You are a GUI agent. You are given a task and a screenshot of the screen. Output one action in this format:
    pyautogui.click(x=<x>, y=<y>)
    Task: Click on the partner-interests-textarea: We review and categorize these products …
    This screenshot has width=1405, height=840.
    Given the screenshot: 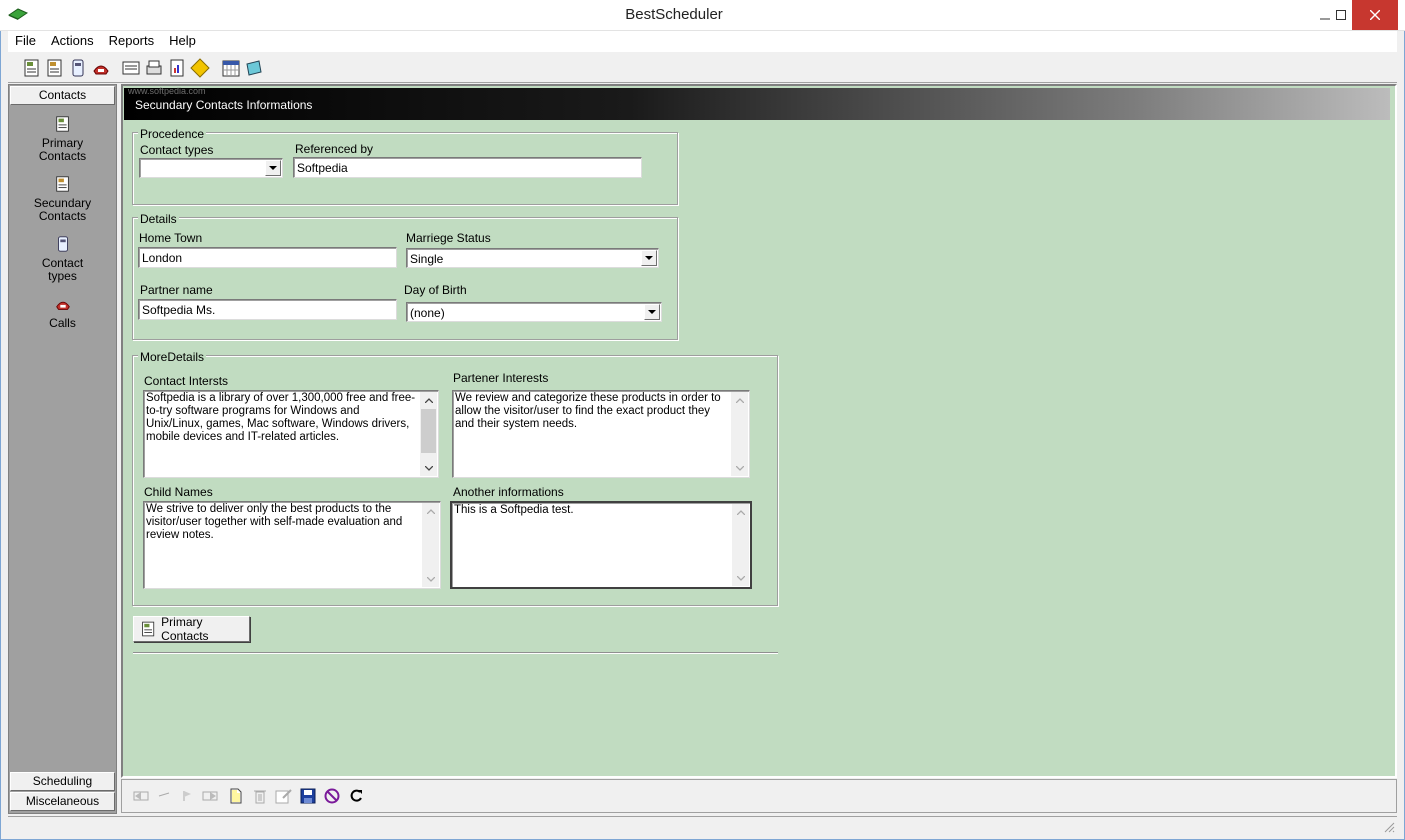 What is the action you would take?
    pyautogui.click(x=601, y=434)
    